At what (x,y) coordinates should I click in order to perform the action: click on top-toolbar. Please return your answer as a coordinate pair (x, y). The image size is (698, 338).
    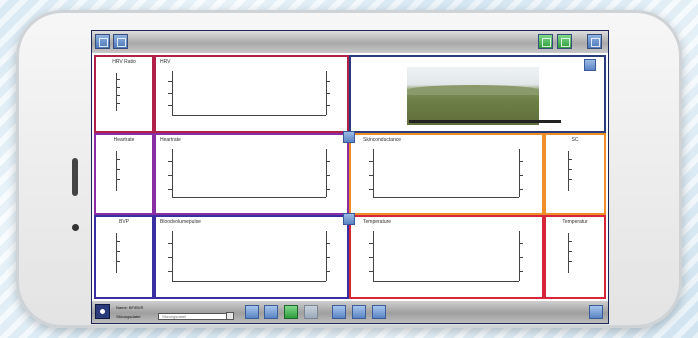
    Looking at the image, I should click on (350, 42).